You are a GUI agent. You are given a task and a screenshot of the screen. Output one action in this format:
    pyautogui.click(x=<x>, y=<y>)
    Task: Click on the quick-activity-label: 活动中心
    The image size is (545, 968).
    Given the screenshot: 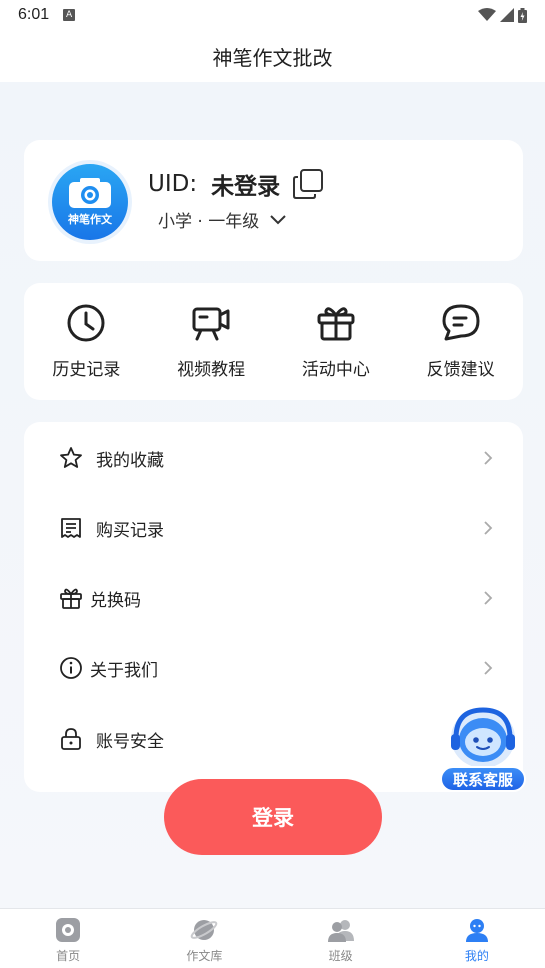 What is the action you would take?
    pyautogui.click(x=335, y=370)
    